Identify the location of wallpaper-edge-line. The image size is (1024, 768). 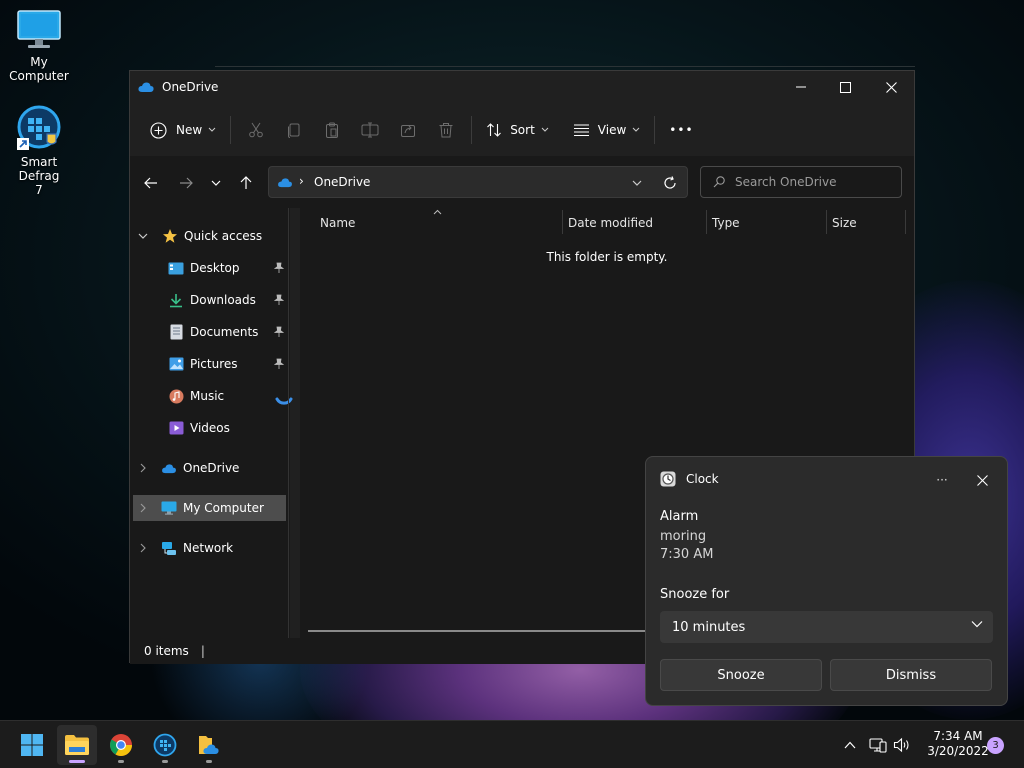
(565, 66).